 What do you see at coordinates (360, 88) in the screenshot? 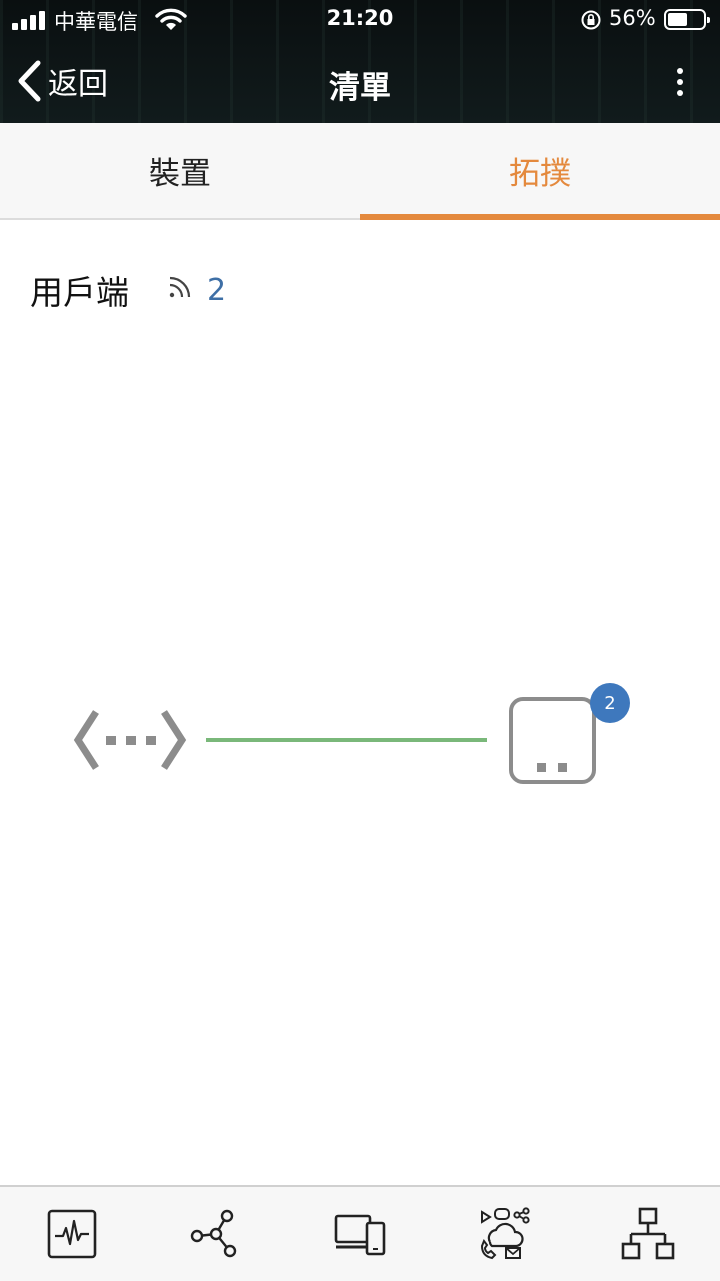
I see `page-title: 清單` at bounding box center [360, 88].